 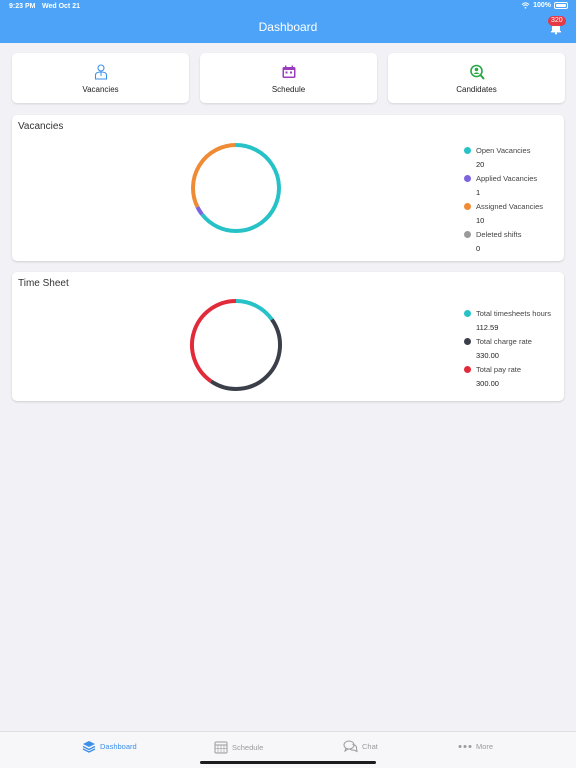 I want to click on legend-value: 300.00, so click(x=487, y=383).